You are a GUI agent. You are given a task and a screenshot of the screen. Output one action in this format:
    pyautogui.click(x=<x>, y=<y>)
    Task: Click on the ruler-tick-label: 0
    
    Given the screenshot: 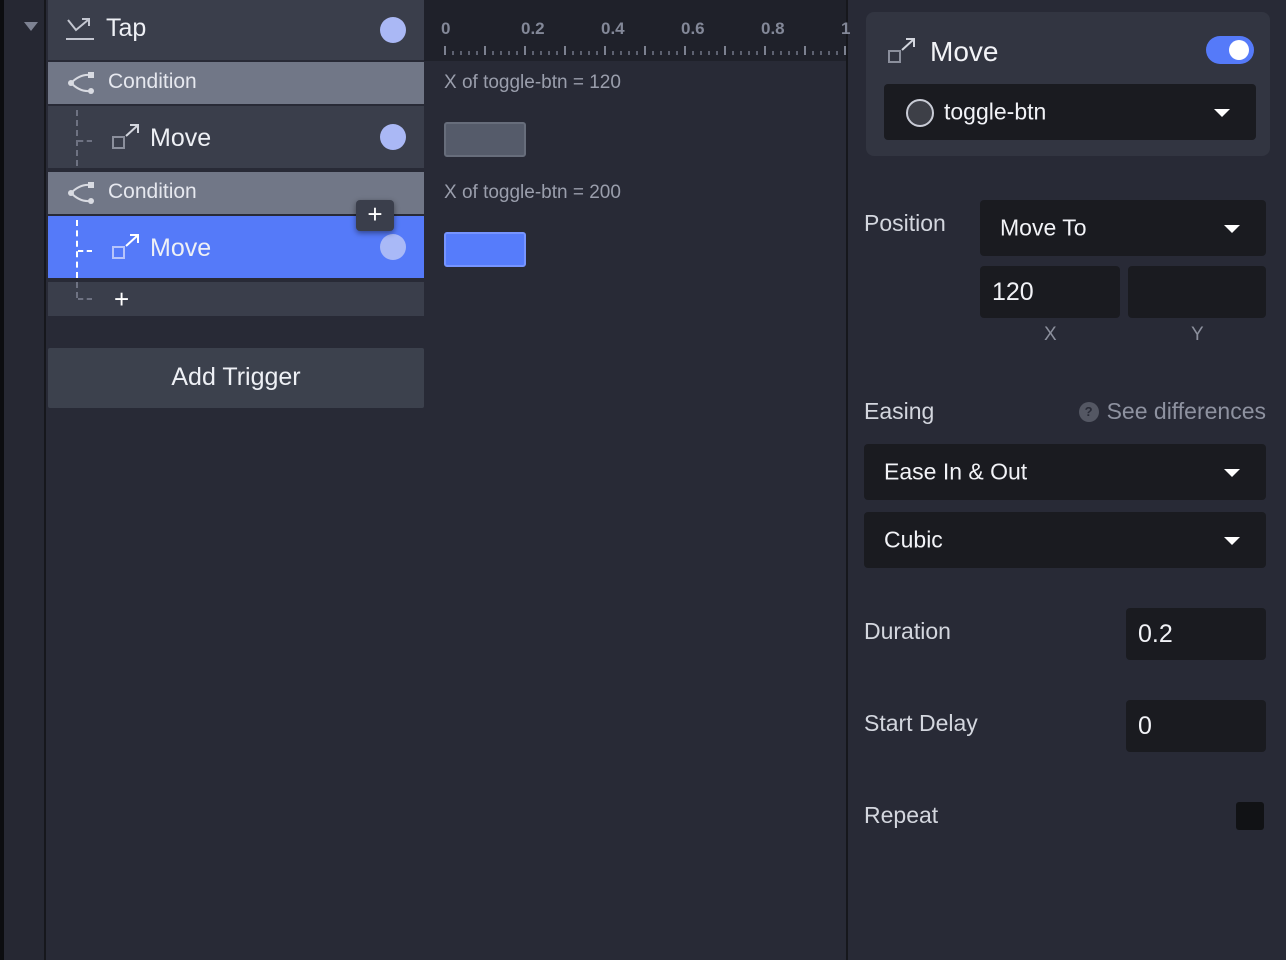 What is the action you would take?
    pyautogui.click(x=446, y=28)
    